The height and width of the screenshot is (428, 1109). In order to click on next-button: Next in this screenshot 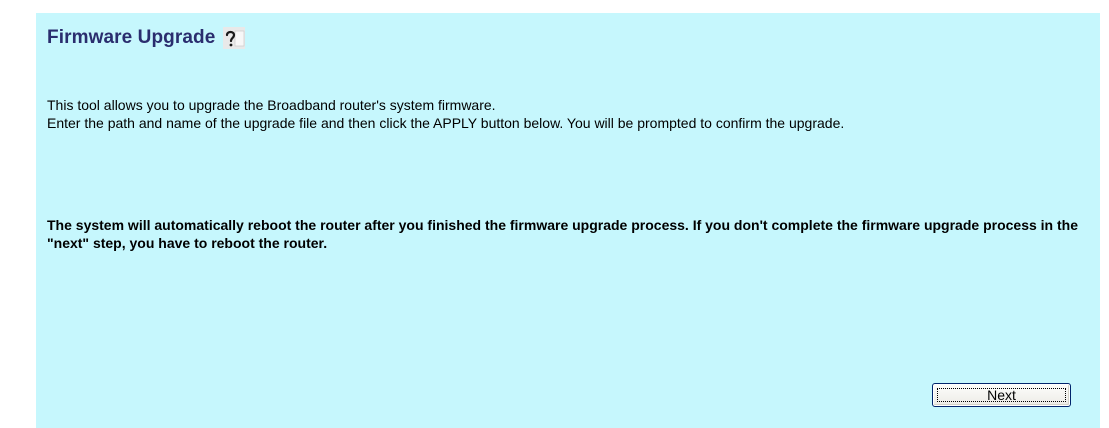, I will do `click(1001, 395)`.